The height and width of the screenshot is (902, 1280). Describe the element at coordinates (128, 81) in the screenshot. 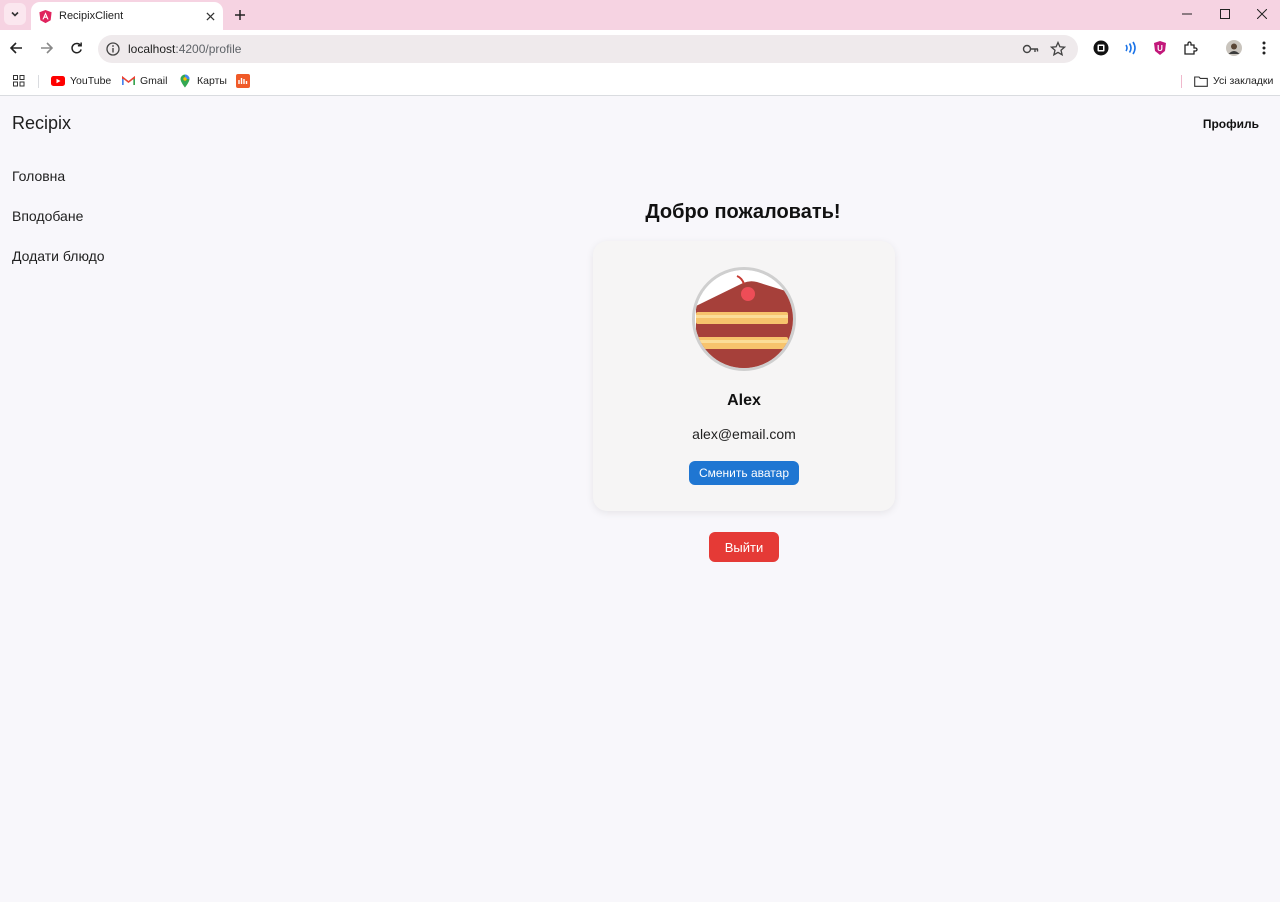

I see `gmail-icon` at that location.